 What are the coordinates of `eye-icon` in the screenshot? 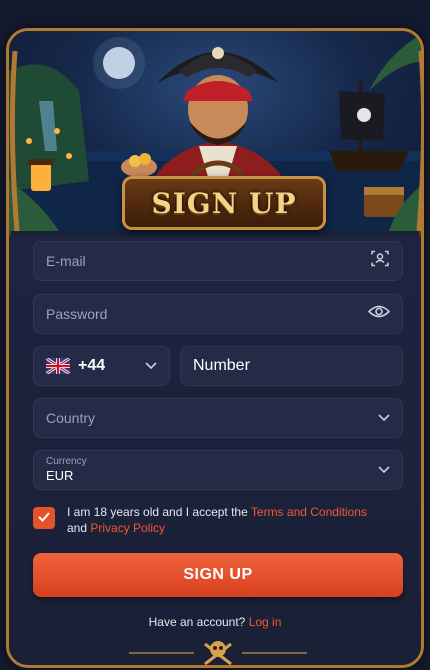 It's located at (379, 314).